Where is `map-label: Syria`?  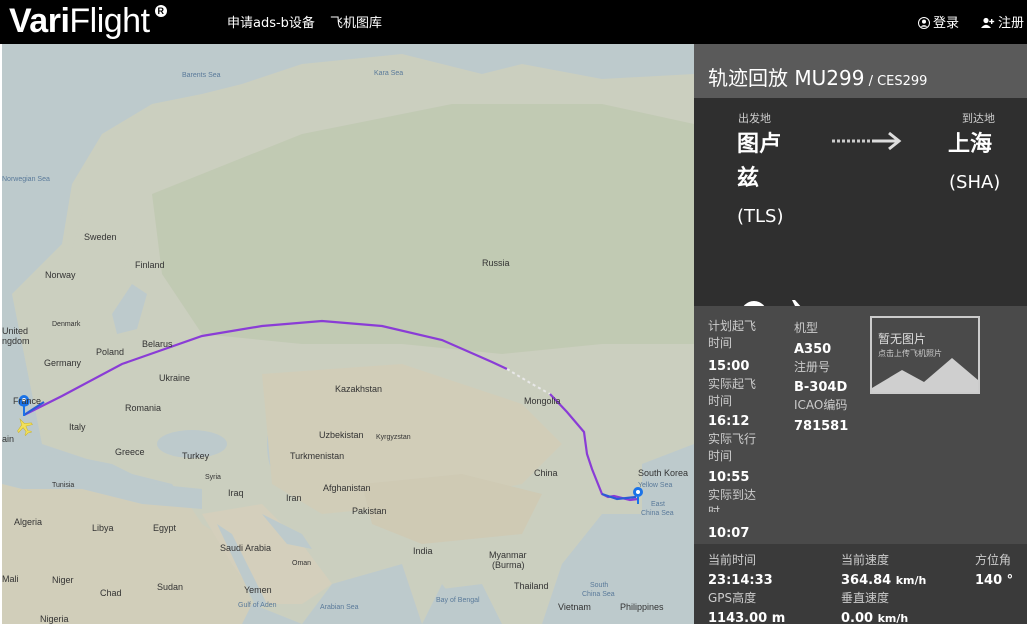 map-label: Syria is located at coordinates (213, 477).